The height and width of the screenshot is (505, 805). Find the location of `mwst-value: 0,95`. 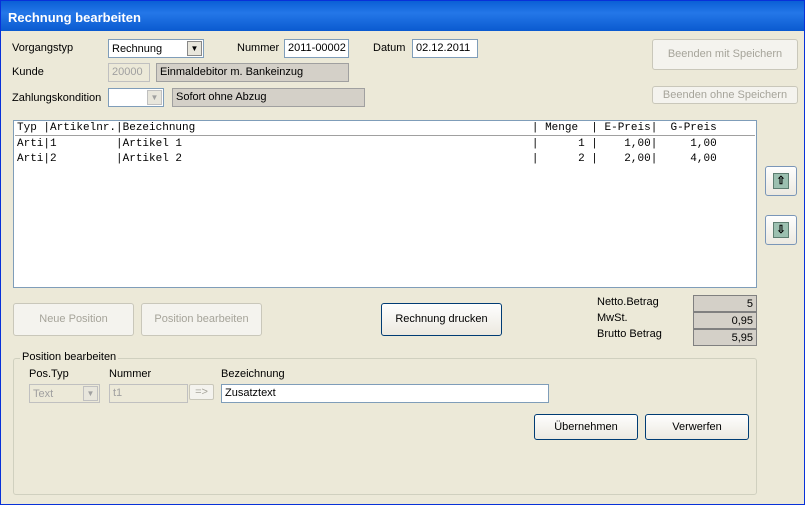

mwst-value: 0,95 is located at coordinates (725, 320).